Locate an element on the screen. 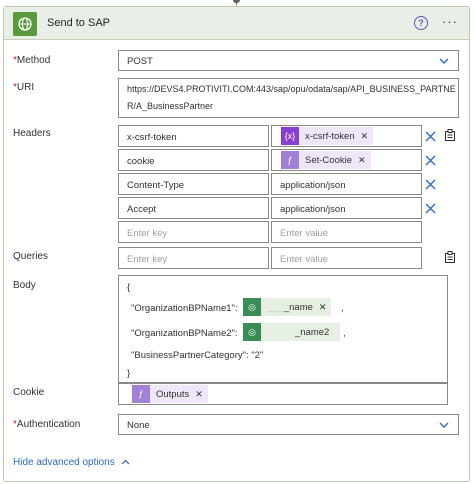  body-key-name1: "OrganizationBPName1": is located at coordinates (184, 308).